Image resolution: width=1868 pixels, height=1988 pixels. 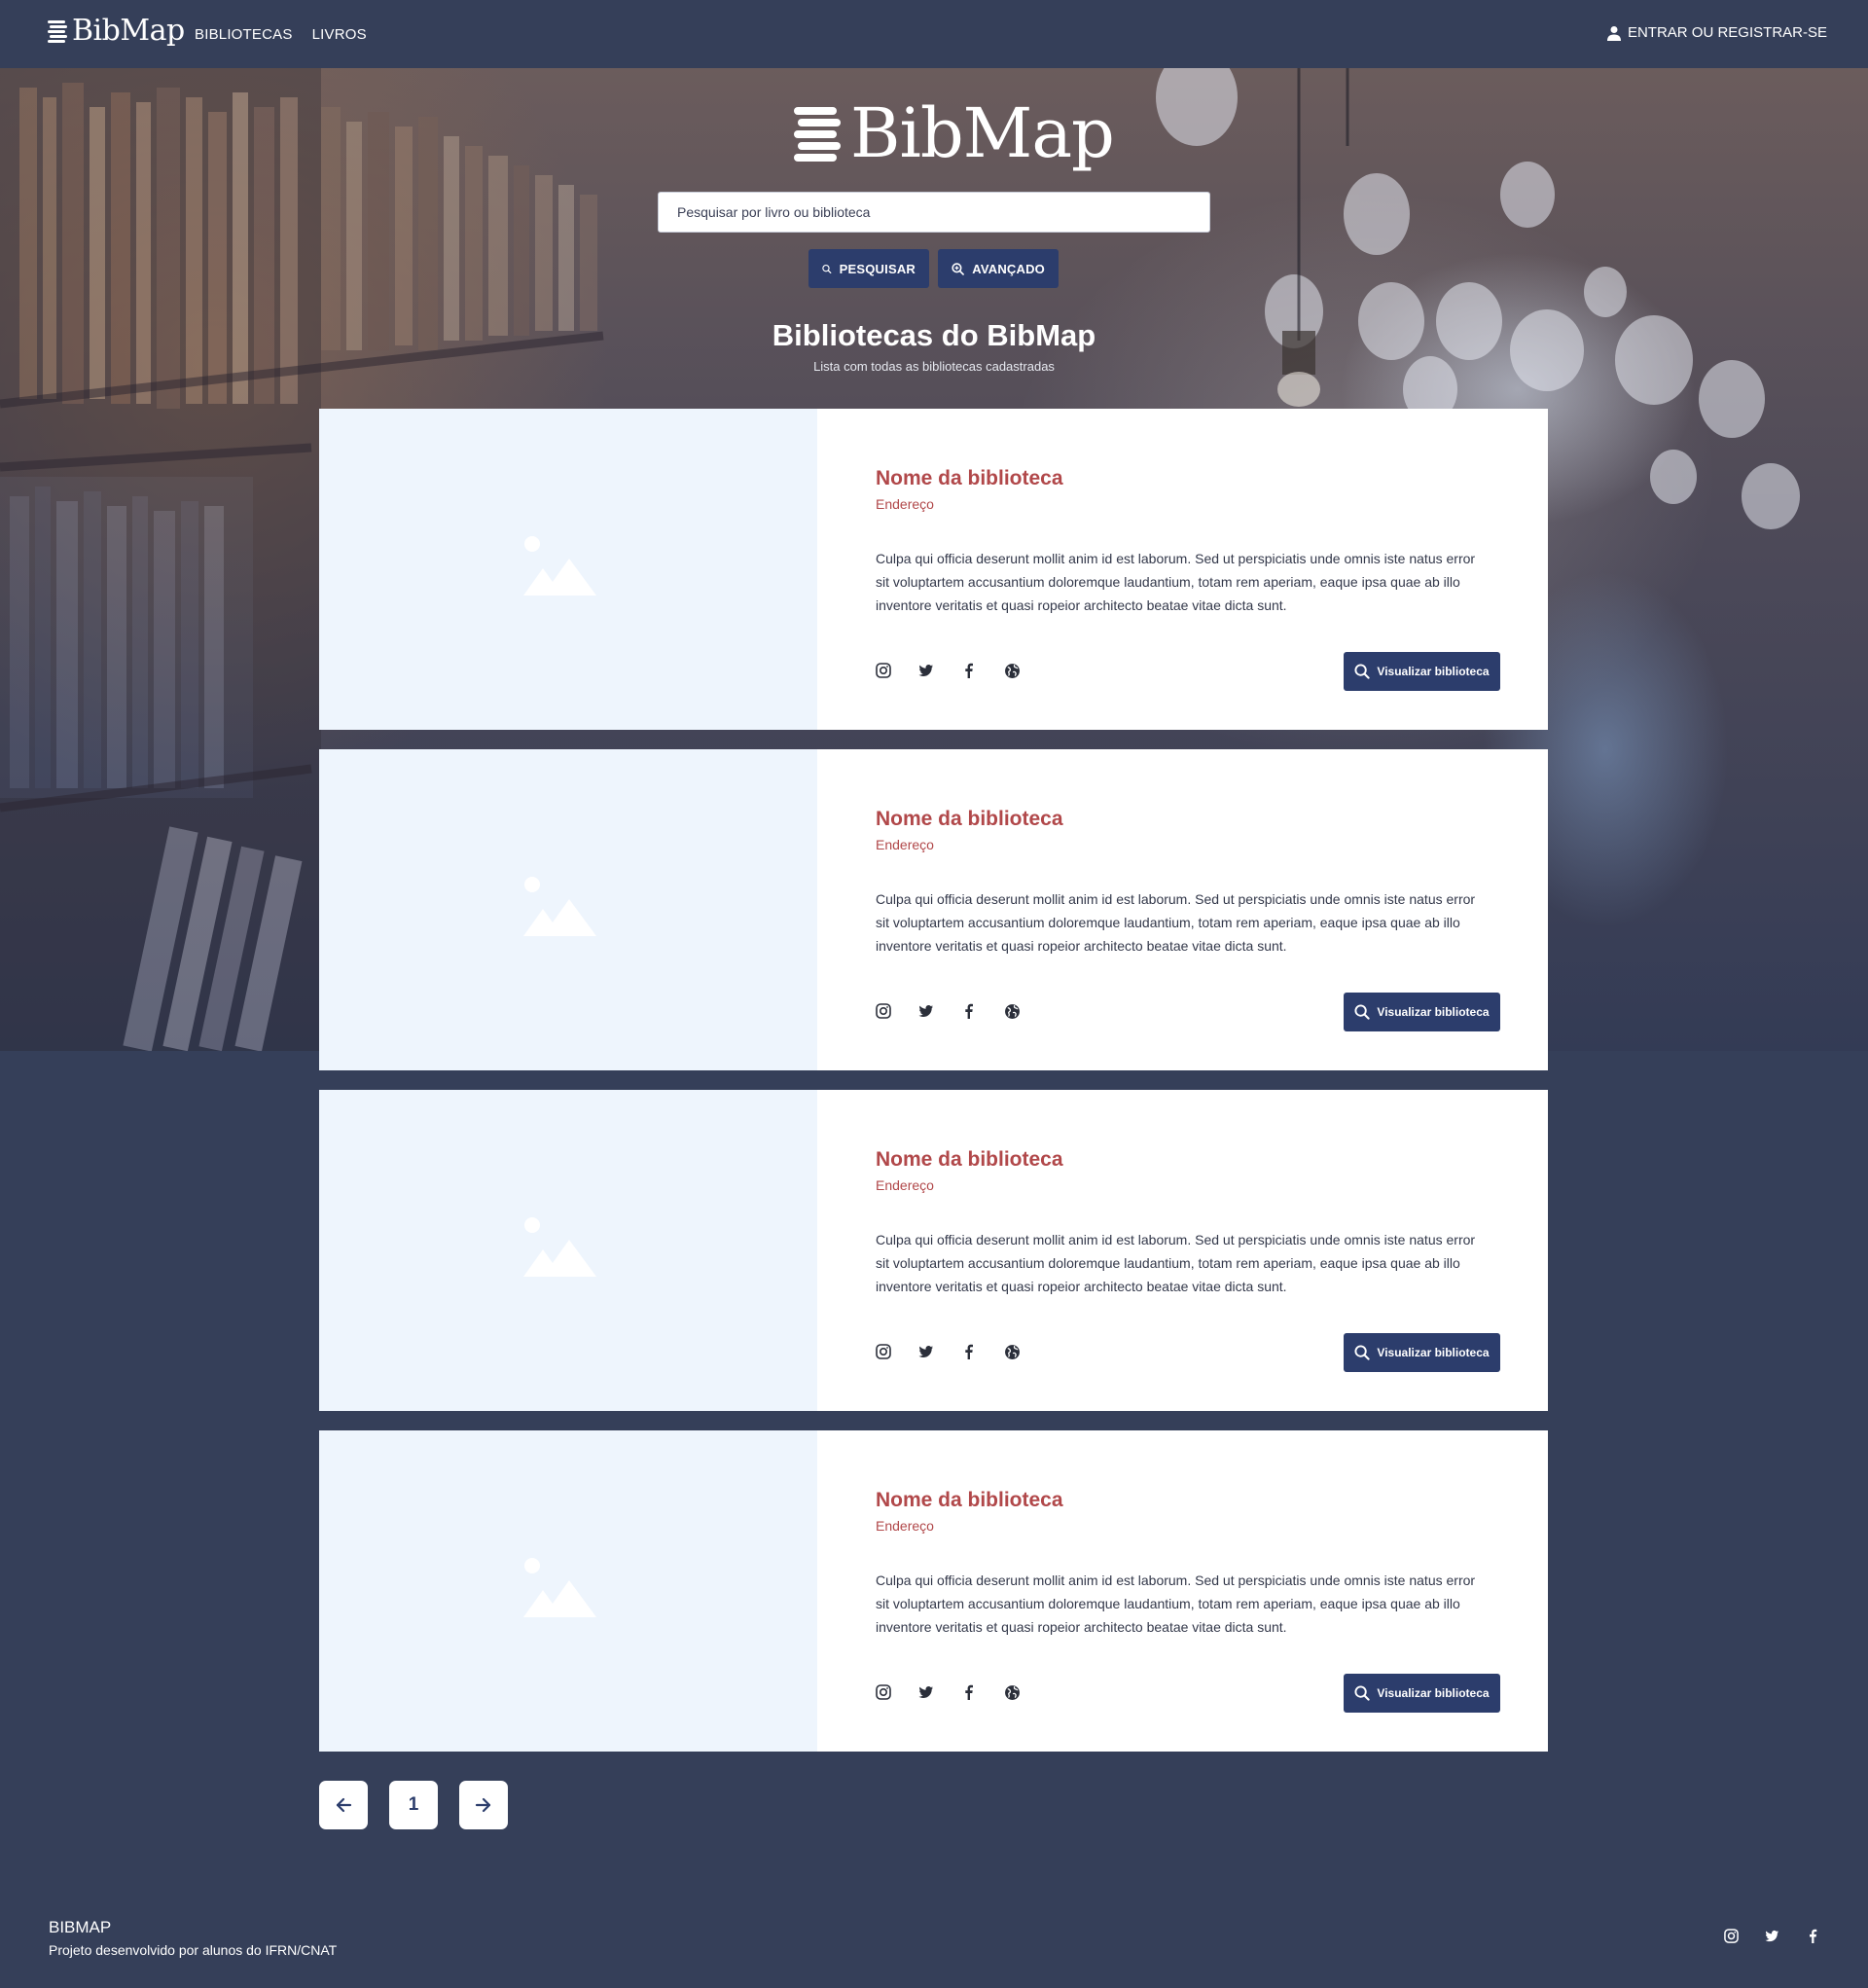 I want to click on hero-logo-text: BibMap, so click(x=982, y=133).